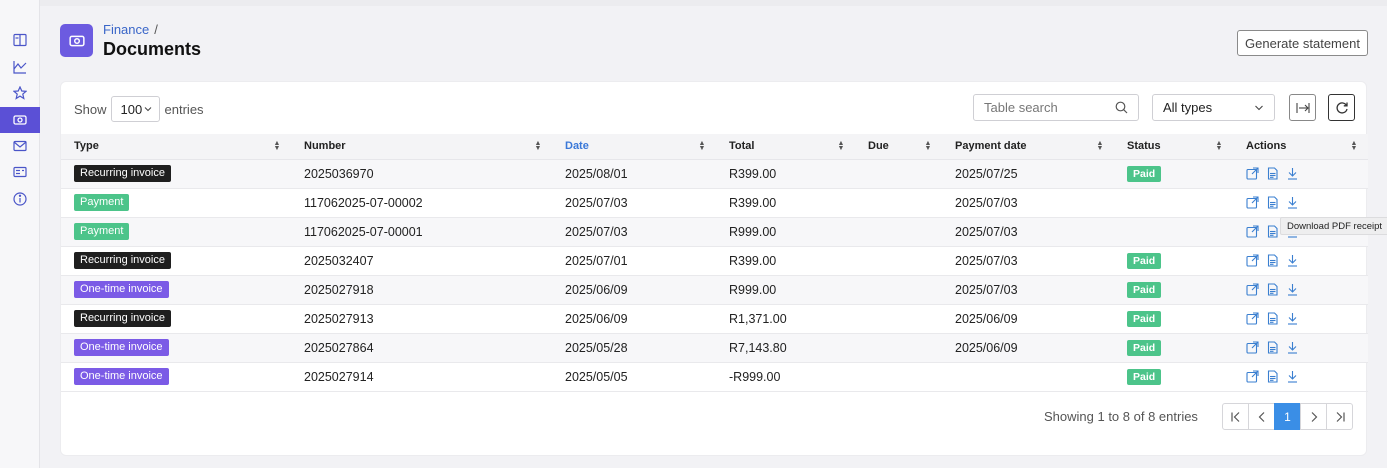 This screenshot has width=1387, height=468. What do you see at coordinates (20, 120) in the screenshot?
I see `sidebar-item-billing` at bounding box center [20, 120].